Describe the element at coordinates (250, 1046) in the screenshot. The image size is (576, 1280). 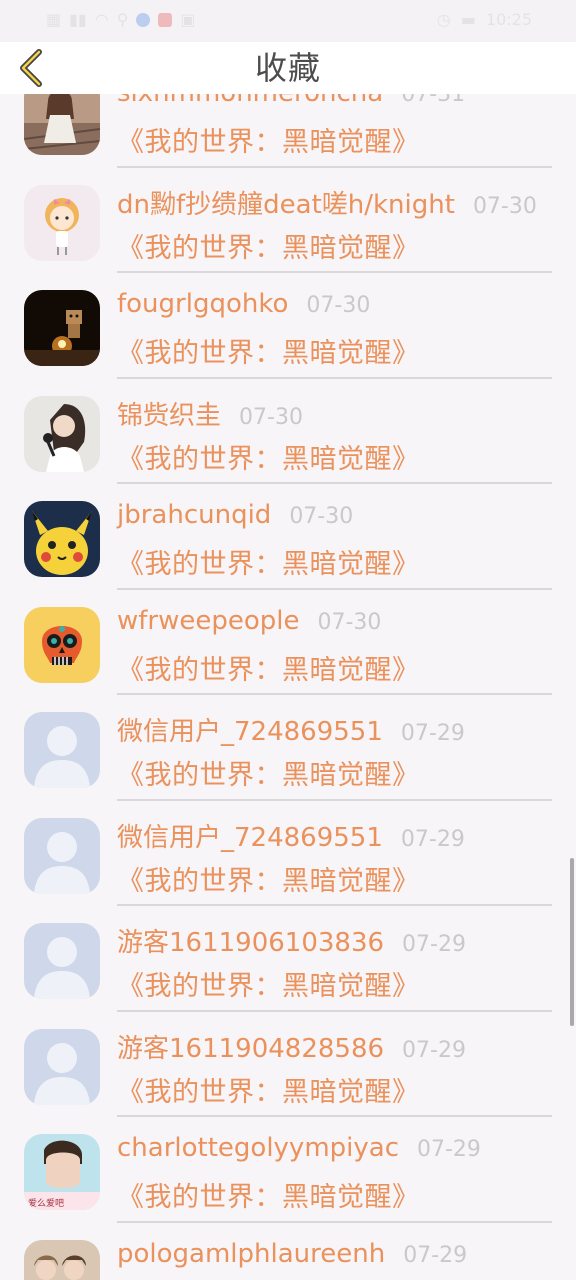
I see `username: 游客1611904828586` at that location.